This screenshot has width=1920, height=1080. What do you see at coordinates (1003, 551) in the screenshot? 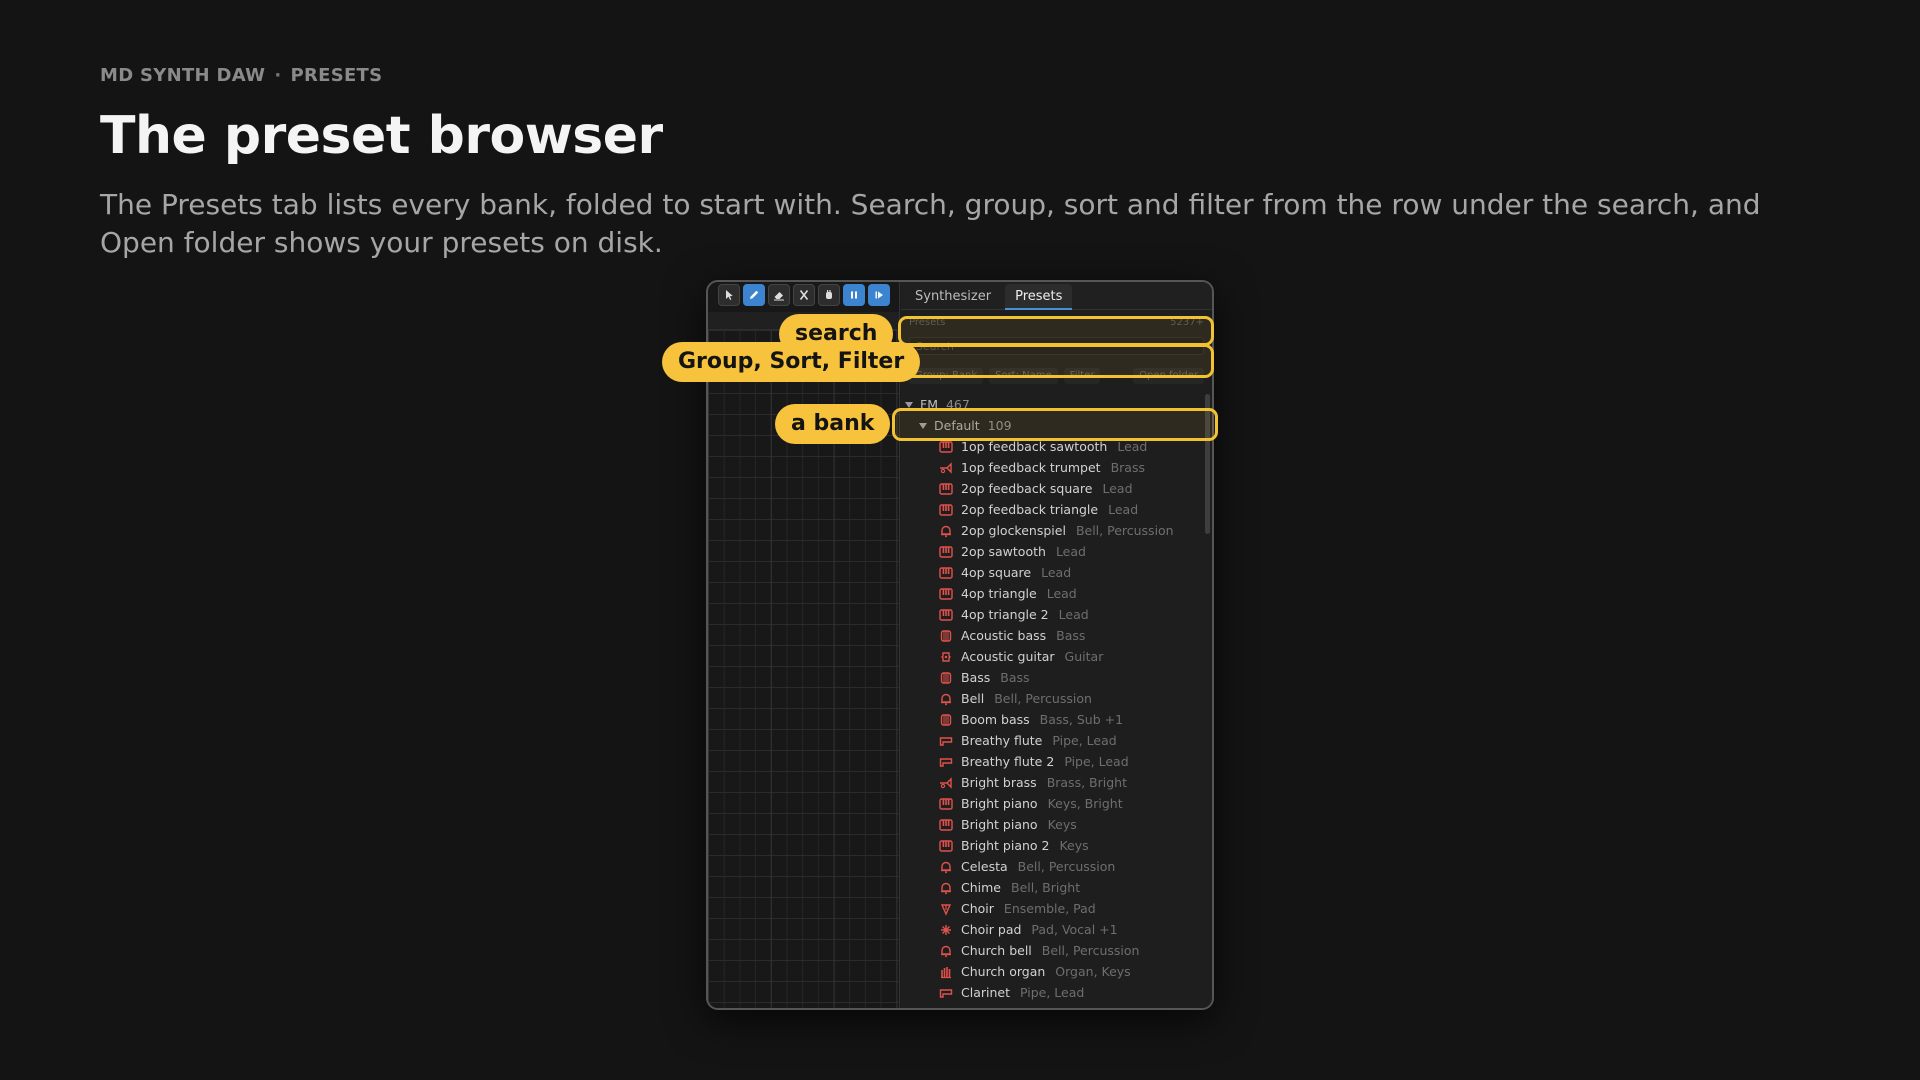
I see `preset-name: 2op sawtooth` at bounding box center [1003, 551].